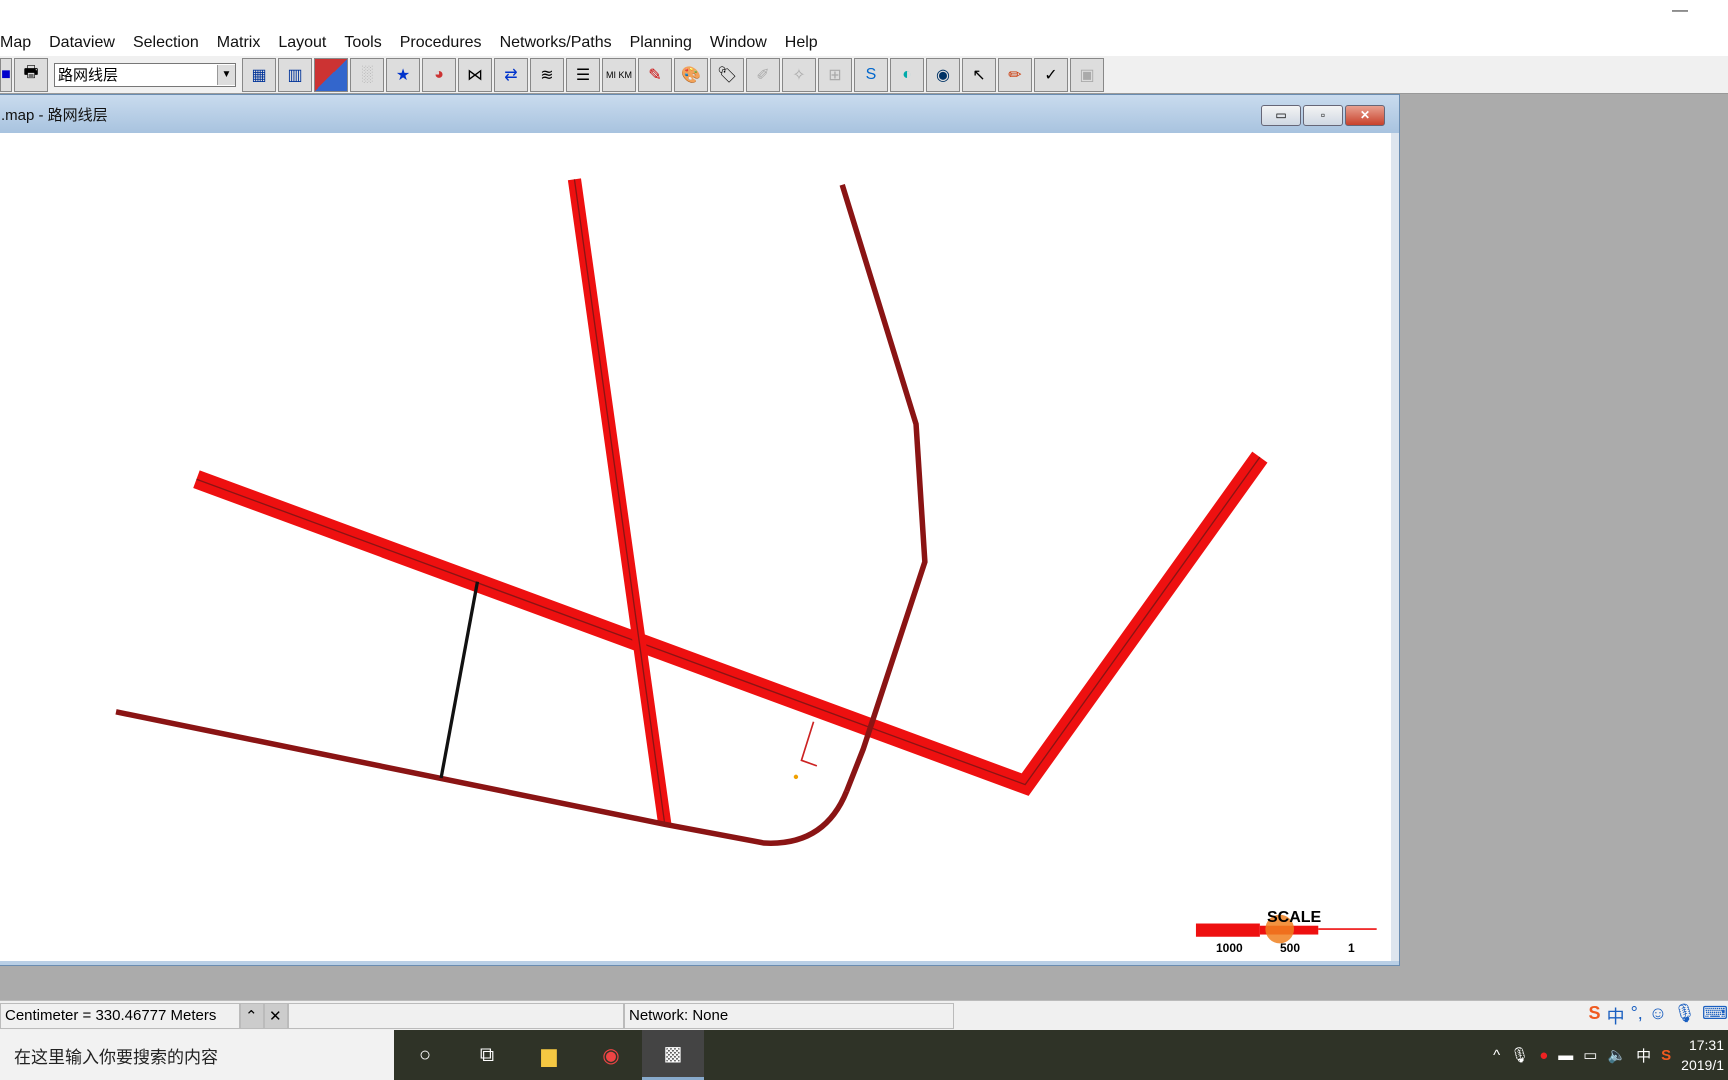 This screenshot has height=1080, width=1728. I want to click on taskbar-search: 在这里输入你要搜索的内容, so click(197, 1055).